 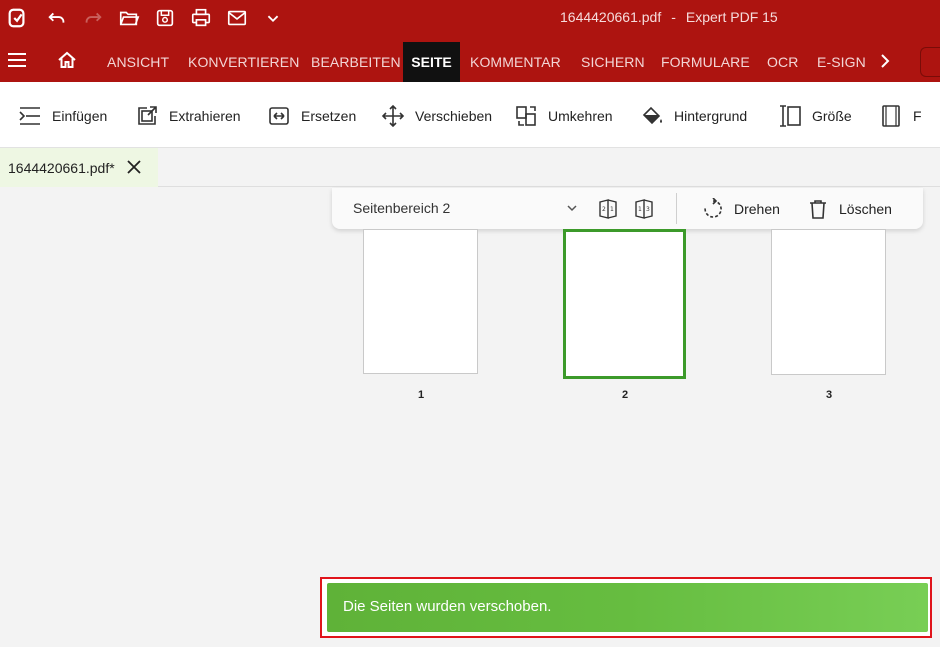 I want to click on cut-off-tool-button: F, so click(x=900, y=116).